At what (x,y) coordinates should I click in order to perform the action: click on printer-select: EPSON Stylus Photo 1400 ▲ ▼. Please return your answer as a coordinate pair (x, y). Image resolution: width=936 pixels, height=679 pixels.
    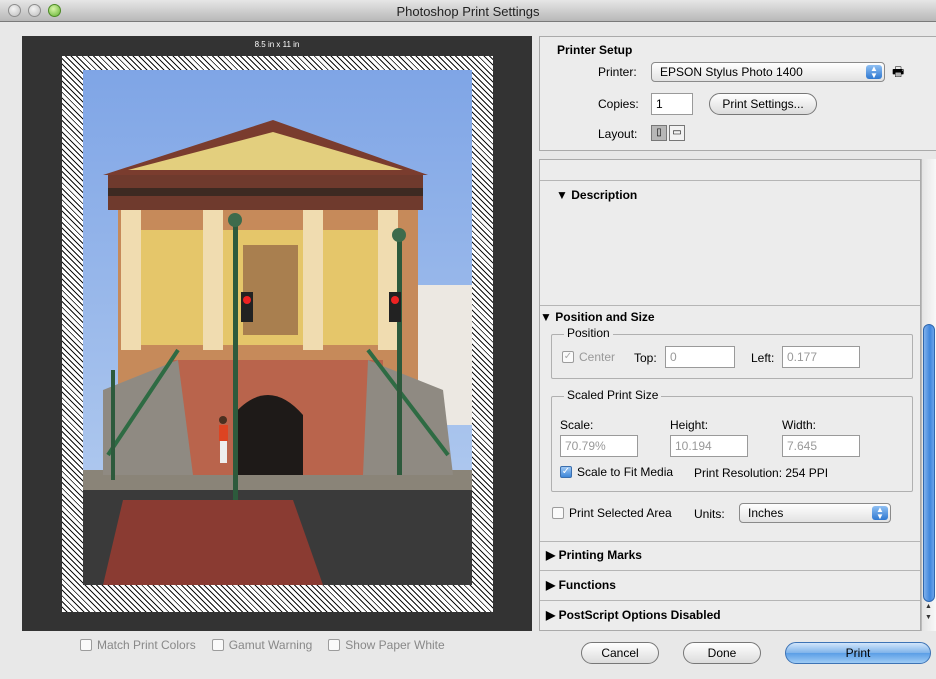
    Looking at the image, I should click on (768, 72).